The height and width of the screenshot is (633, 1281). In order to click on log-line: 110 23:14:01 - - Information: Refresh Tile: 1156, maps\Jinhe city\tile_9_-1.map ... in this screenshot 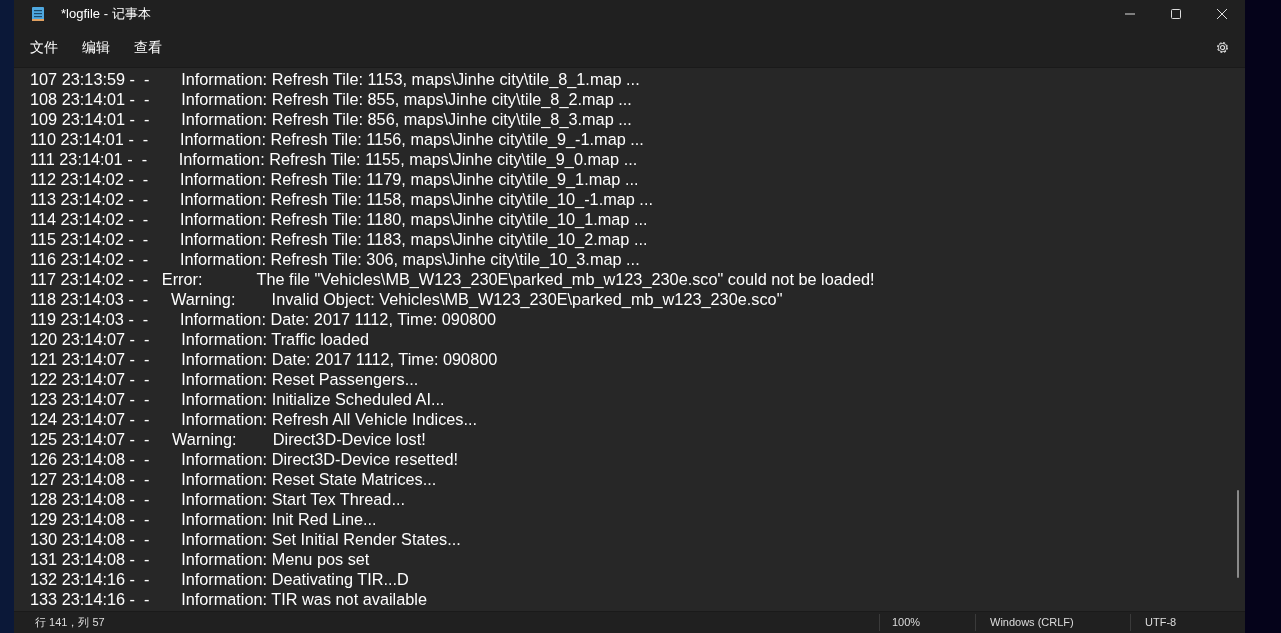, I will do `click(337, 139)`.